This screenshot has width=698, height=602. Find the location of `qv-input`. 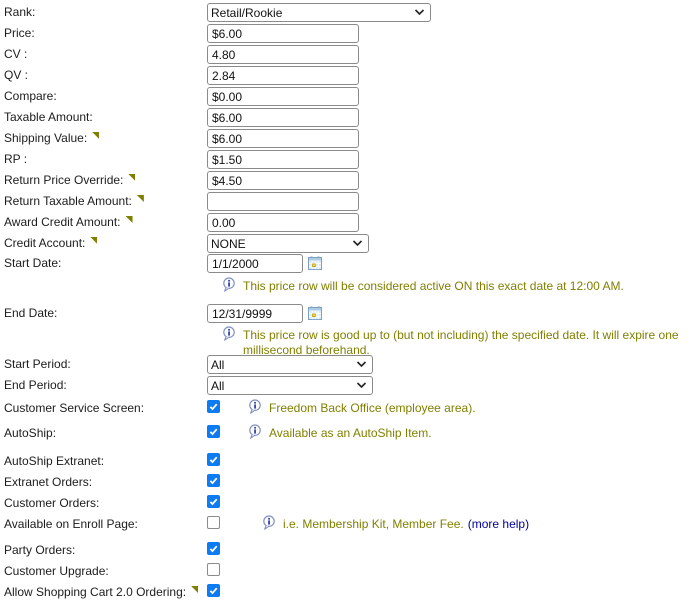

qv-input is located at coordinates (283, 75).